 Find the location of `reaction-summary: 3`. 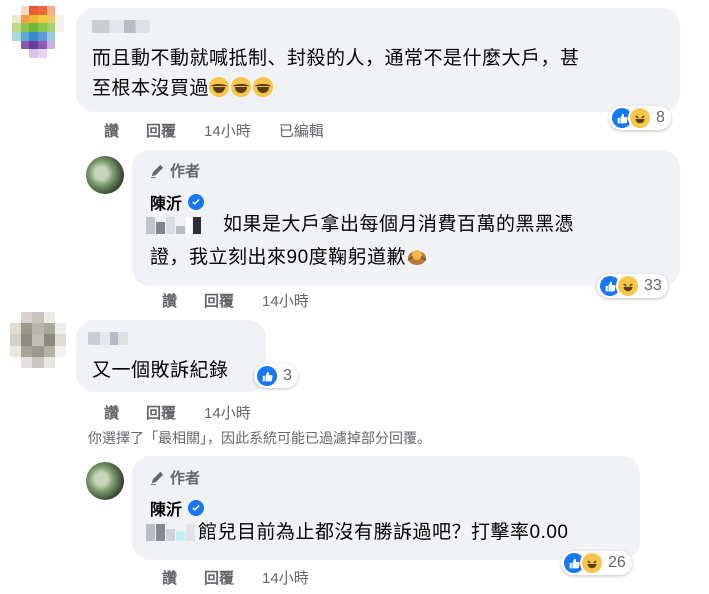

reaction-summary: 3 is located at coordinates (276, 376).